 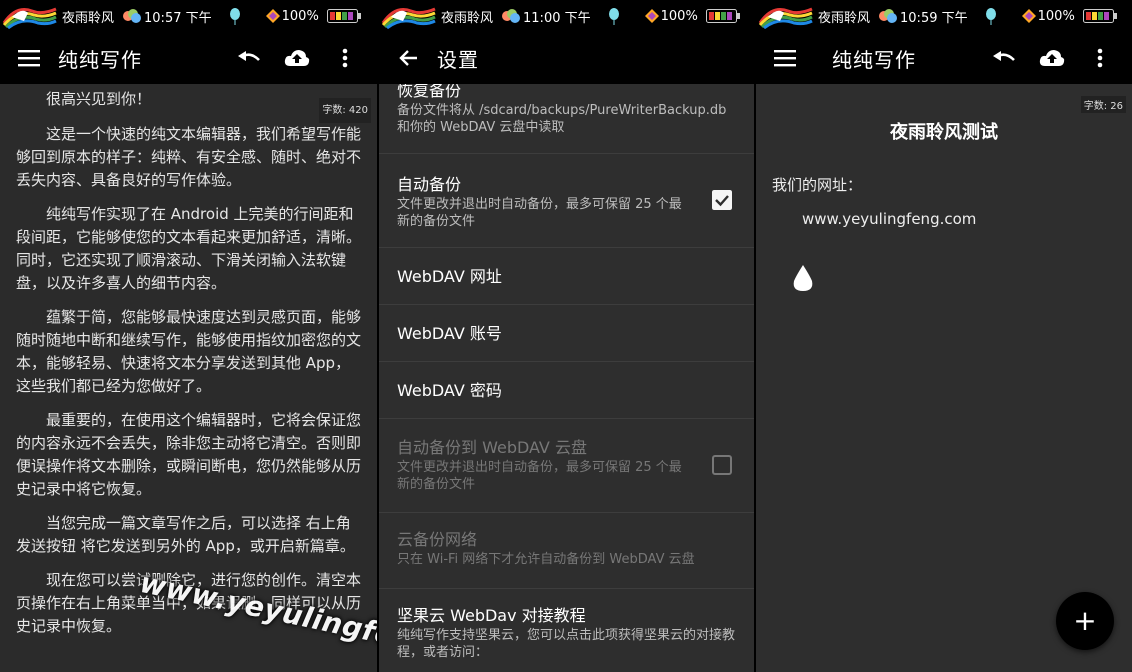 I want to click on settings-item-webdav-account: WebDAV 账号, so click(x=566, y=333).